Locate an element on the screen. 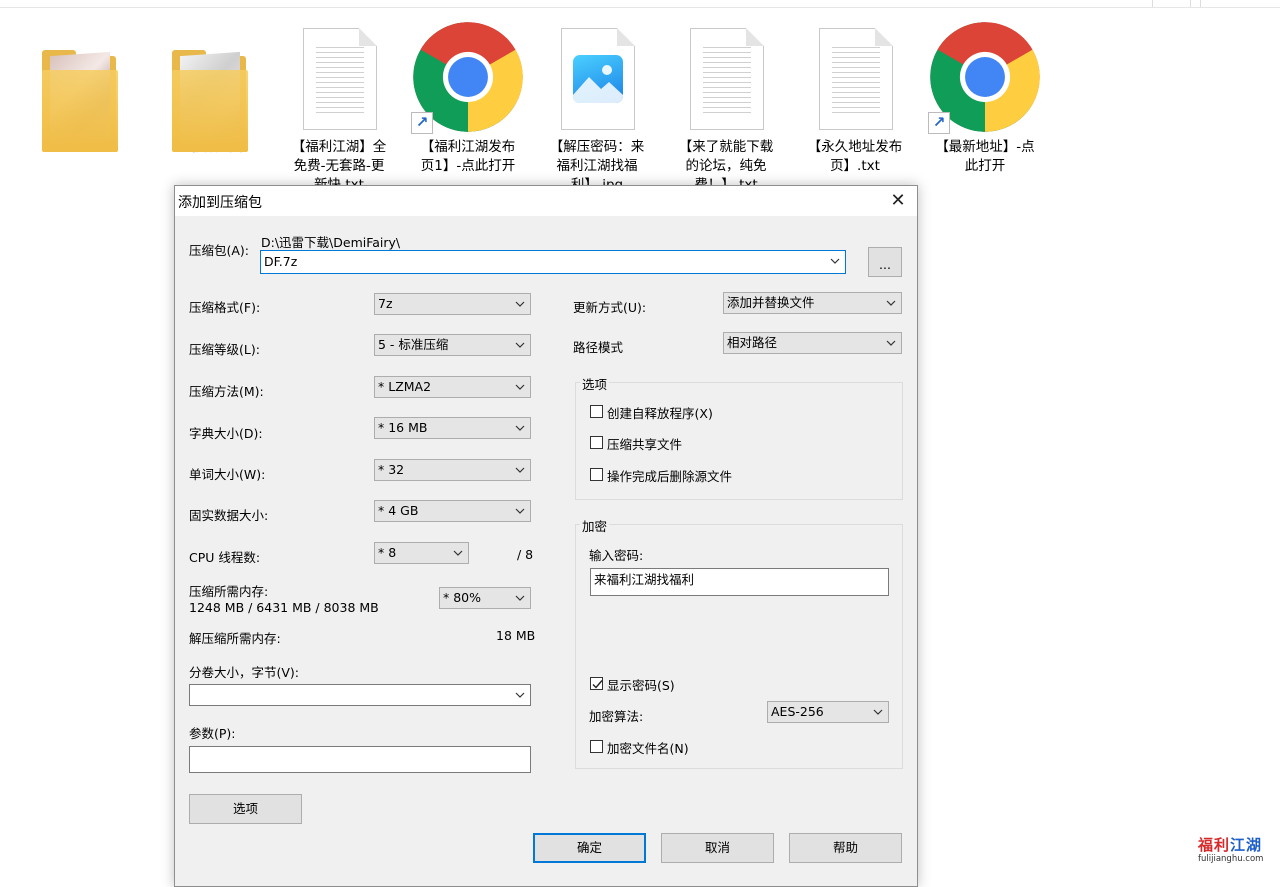 This screenshot has width=1280, height=887. level-label: 压缩等级(L): is located at coordinates (224, 349).